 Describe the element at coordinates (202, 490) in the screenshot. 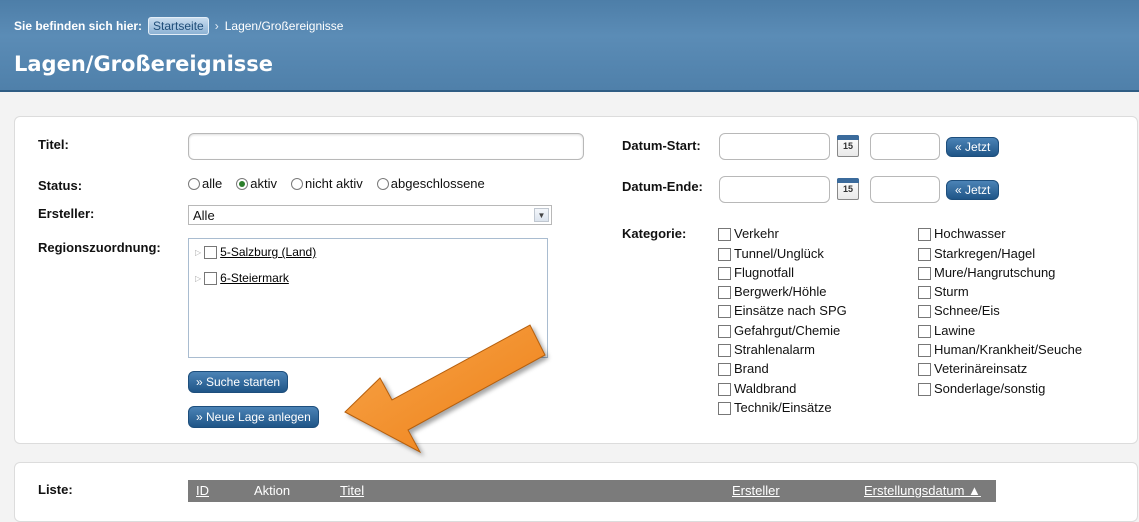

I see `column-id: ID` at that location.